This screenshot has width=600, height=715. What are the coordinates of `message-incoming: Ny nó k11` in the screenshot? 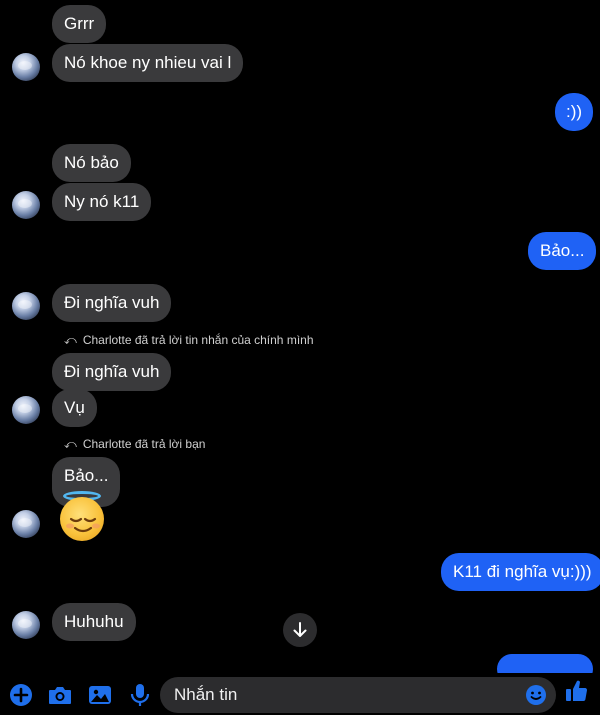 It's located at (102, 202).